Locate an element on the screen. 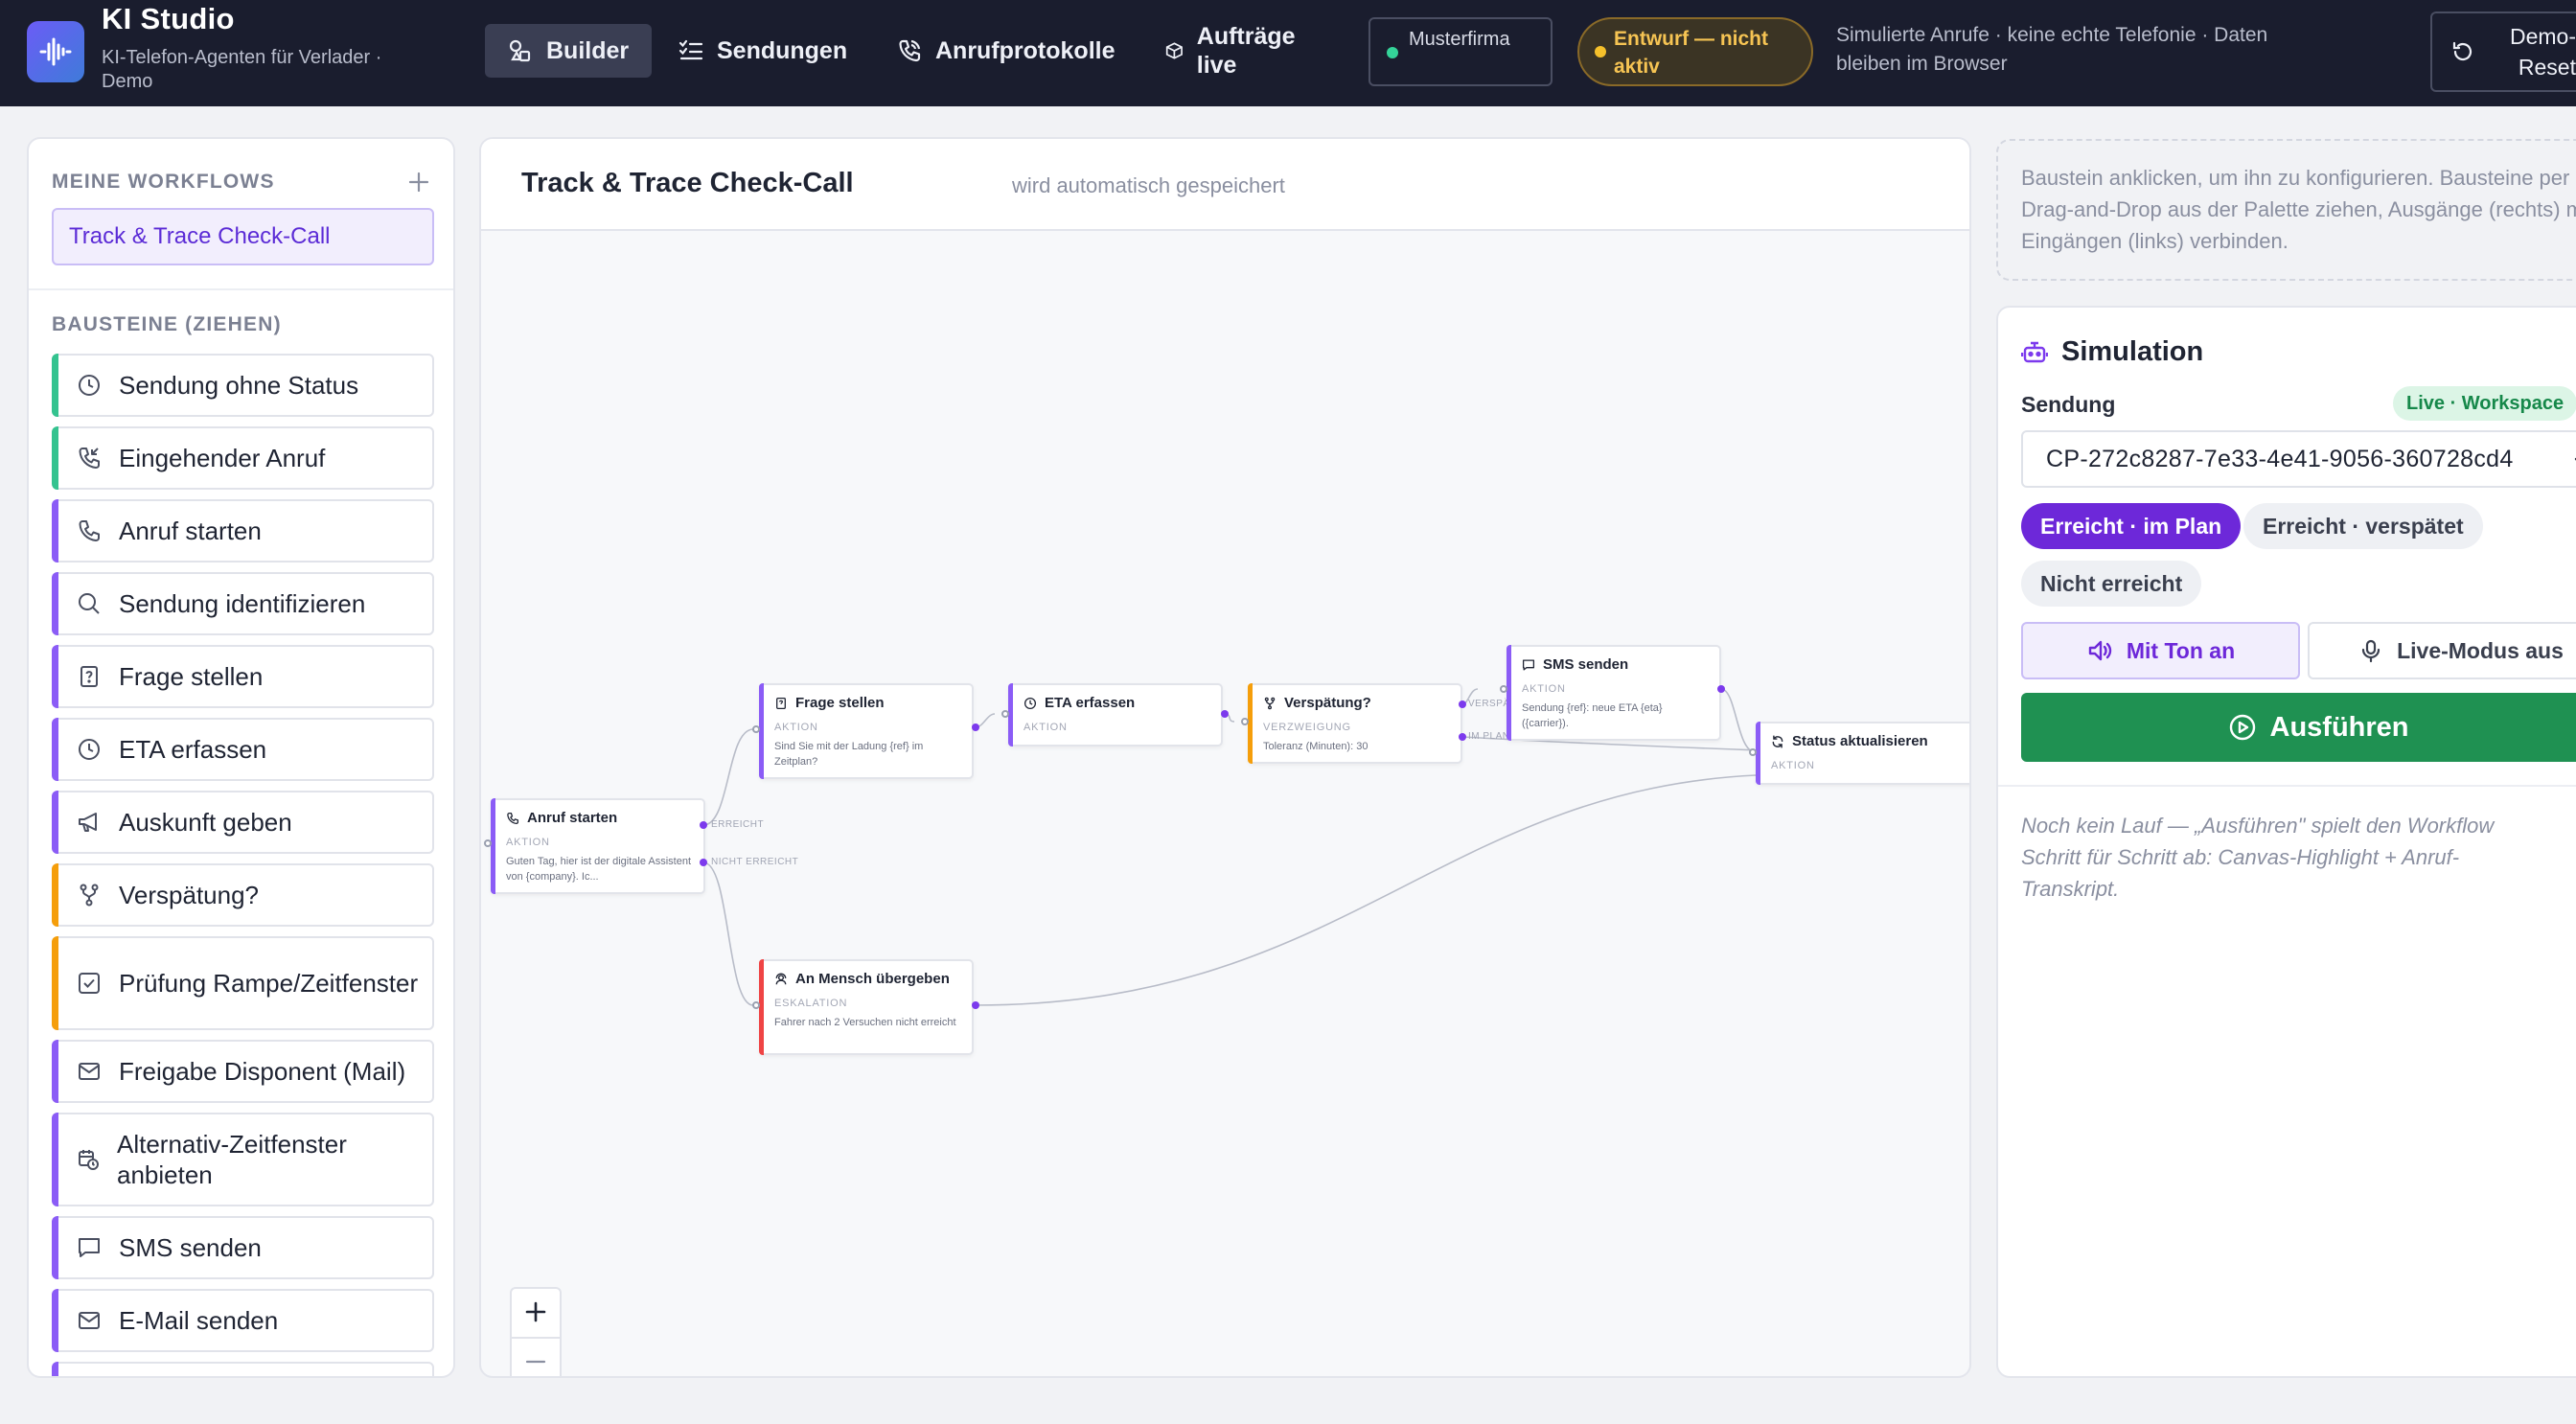 This screenshot has height=1424, width=2576. zoom-in-button is located at coordinates (536, 1312).